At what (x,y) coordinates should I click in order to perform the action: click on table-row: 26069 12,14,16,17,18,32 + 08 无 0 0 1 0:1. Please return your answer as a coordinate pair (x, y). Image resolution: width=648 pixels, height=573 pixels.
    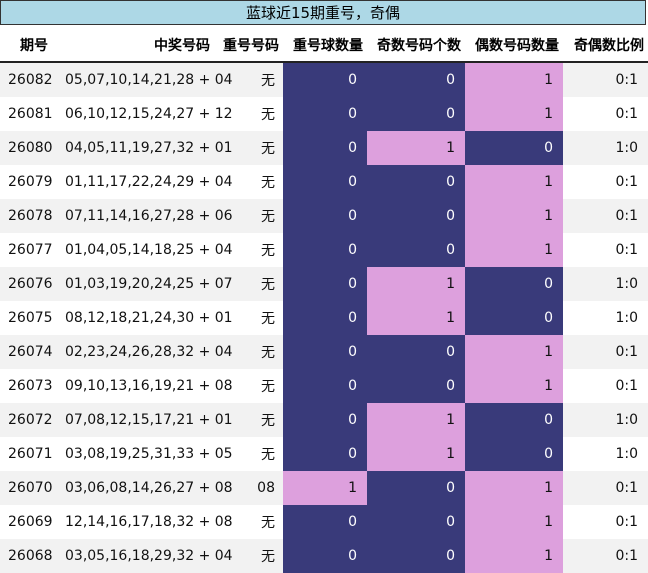
    Looking at the image, I should click on (324, 522).